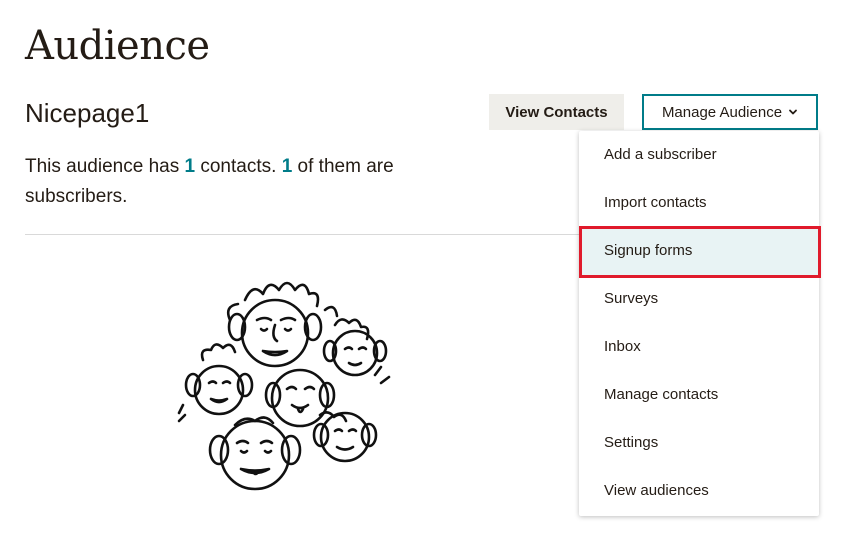 The width and height of the screenshot is (850, 548). I want to click on menu-item-add-subscriber: Add a subscriber, so click(699, 155).